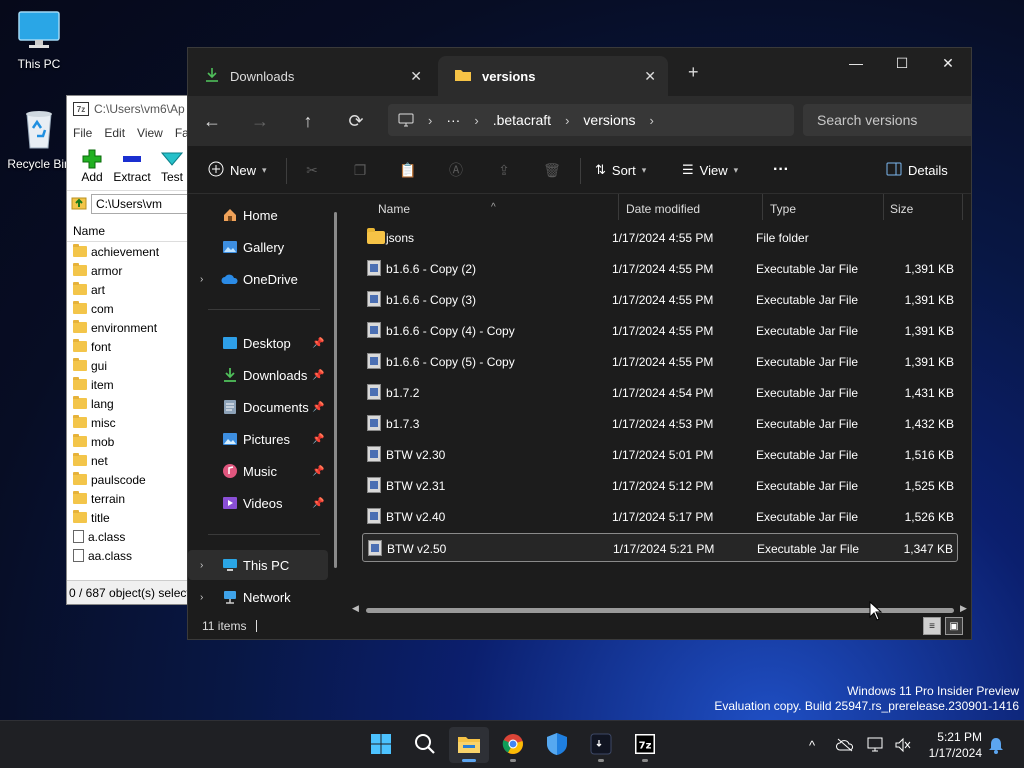  I want to click on tiles-view-icon: ▣, so click(954, 626).